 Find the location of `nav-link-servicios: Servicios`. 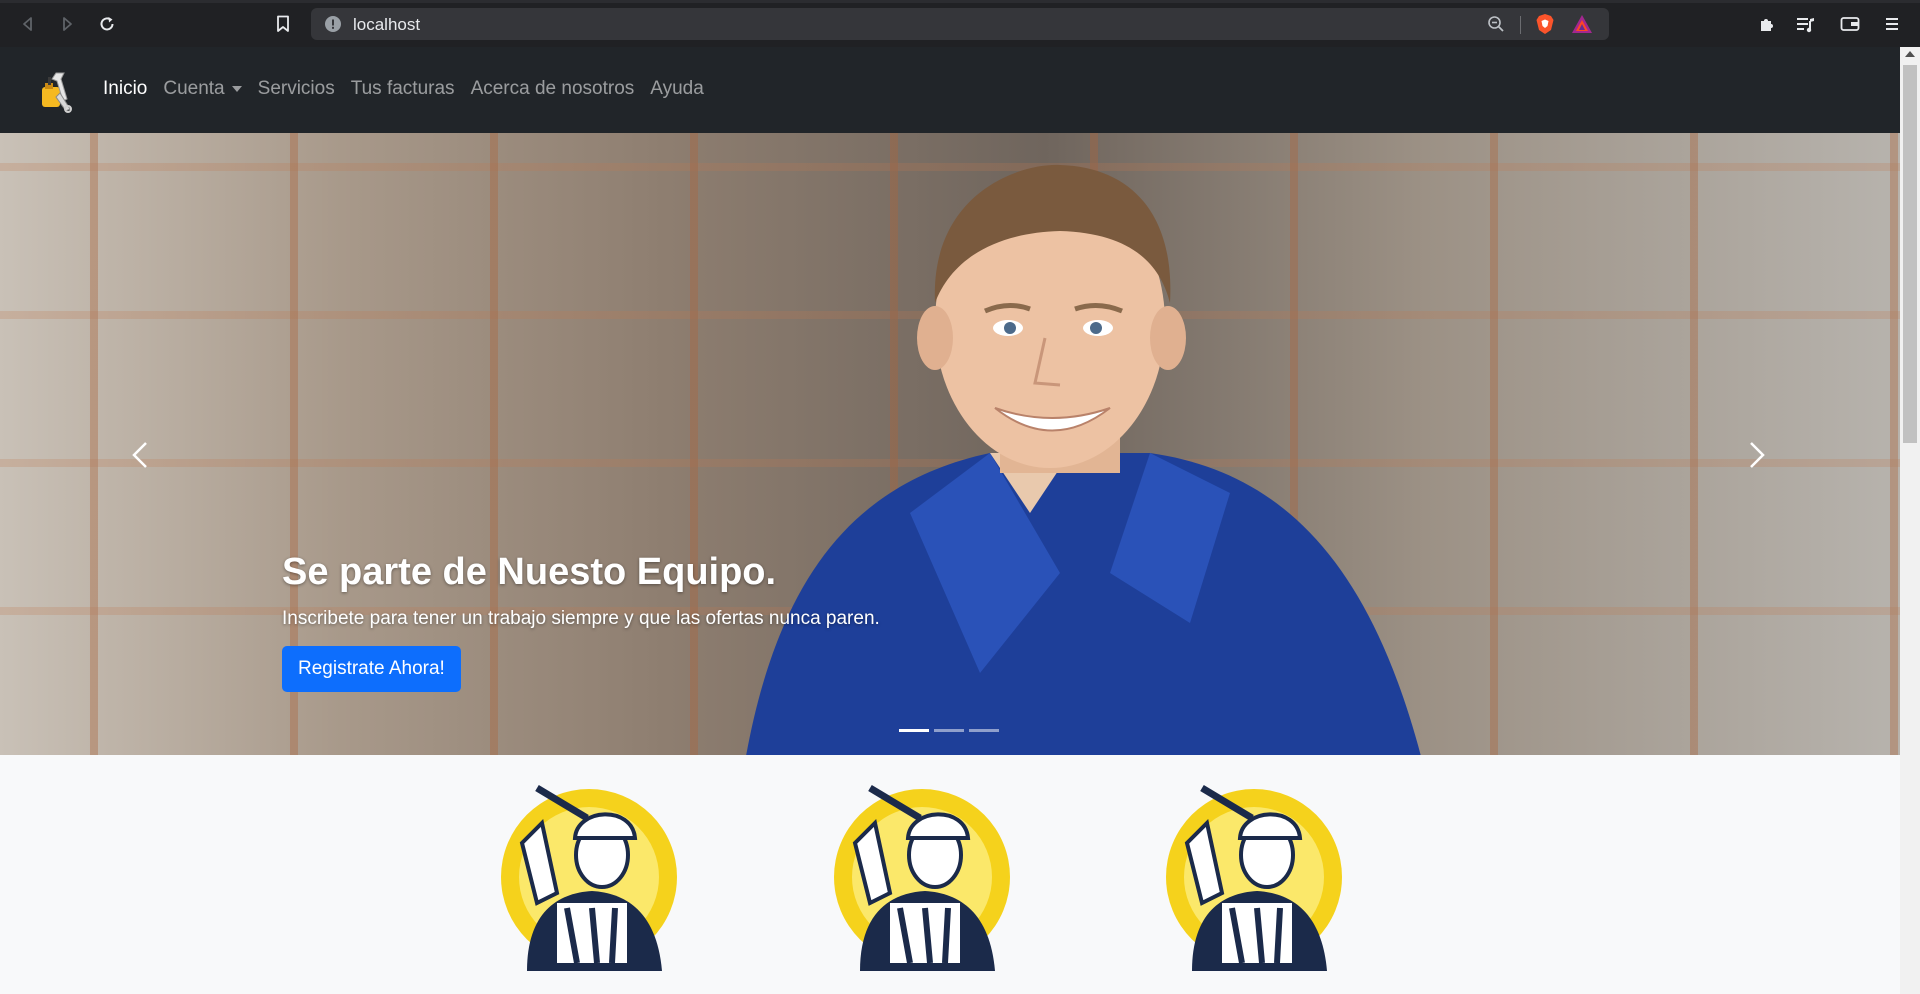

nav-link-servicios: Servicios is located at coordinates (296, 89).